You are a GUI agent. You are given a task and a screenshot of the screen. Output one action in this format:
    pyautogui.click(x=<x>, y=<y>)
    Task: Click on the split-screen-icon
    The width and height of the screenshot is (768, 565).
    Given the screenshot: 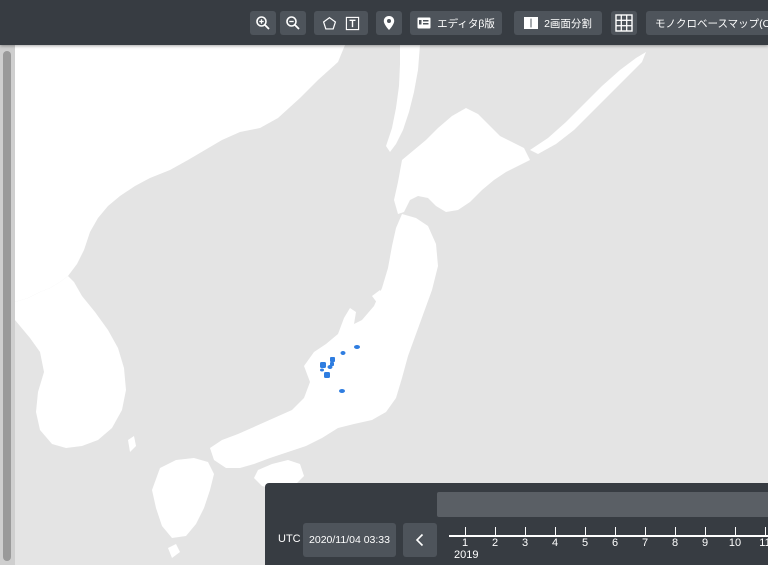 What is the action you would take?
    pyautogui.click(x=531, y=23)
    